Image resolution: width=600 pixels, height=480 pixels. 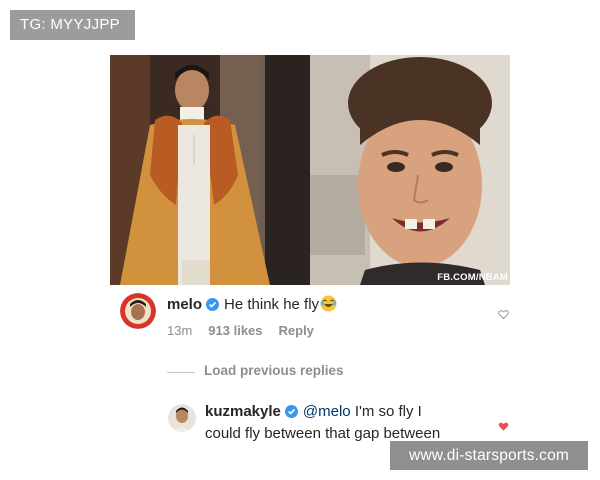 What do you see at coordinates (243, 411) in the screenshot?
I see `reply-username-kuzmakyle: kuzmakyle` at bounding box center [243, 411].